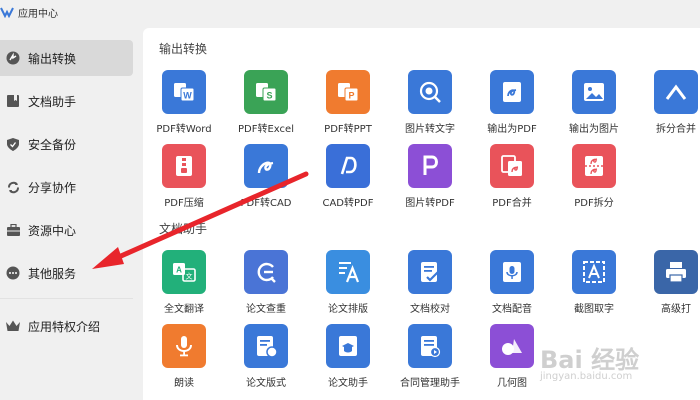  What do you see at coordinates (430, 309) in the screenshot?
I see `tool-label: 文档校对` at bounding box center [430, 309].